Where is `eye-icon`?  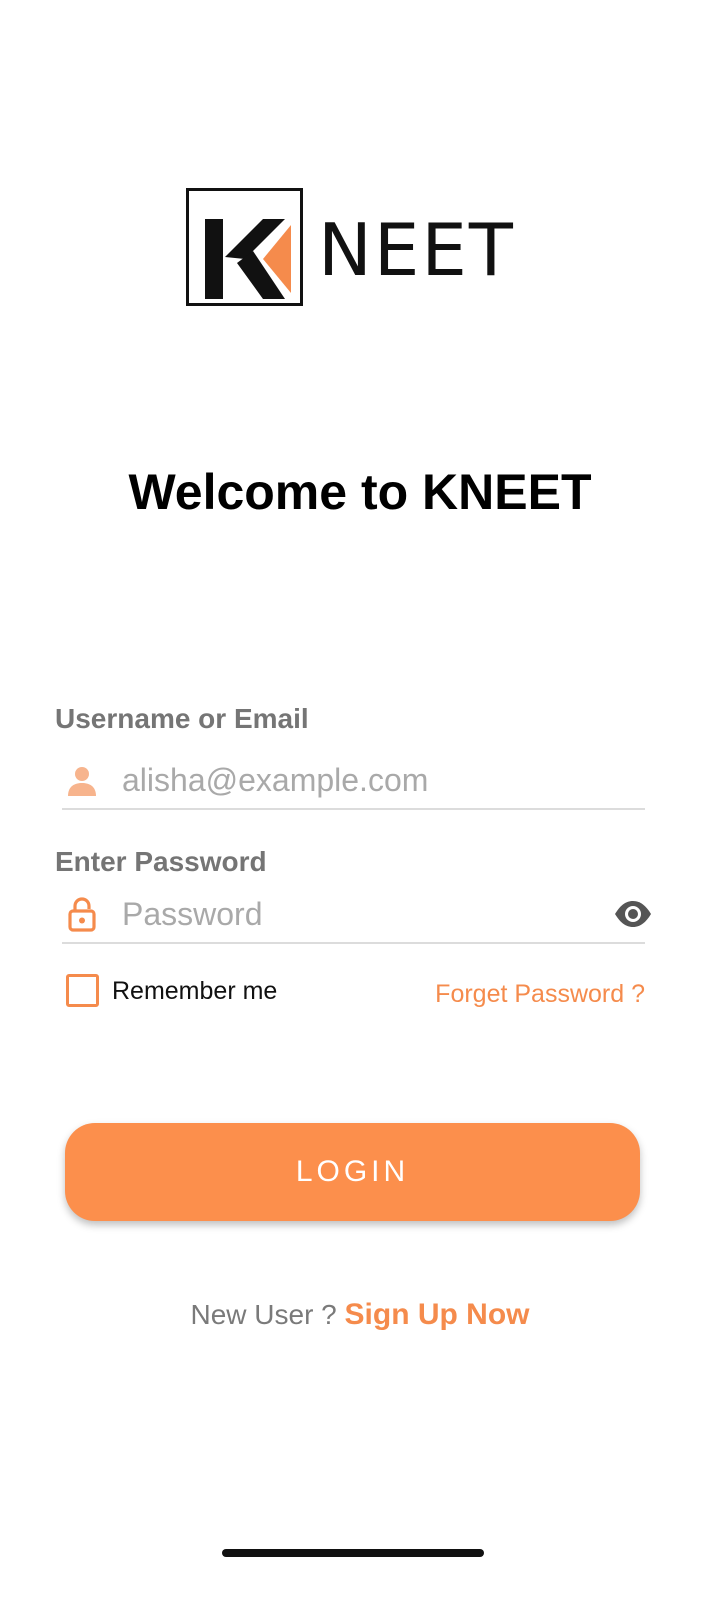
eye-icon is located at coordinates (633, 914).